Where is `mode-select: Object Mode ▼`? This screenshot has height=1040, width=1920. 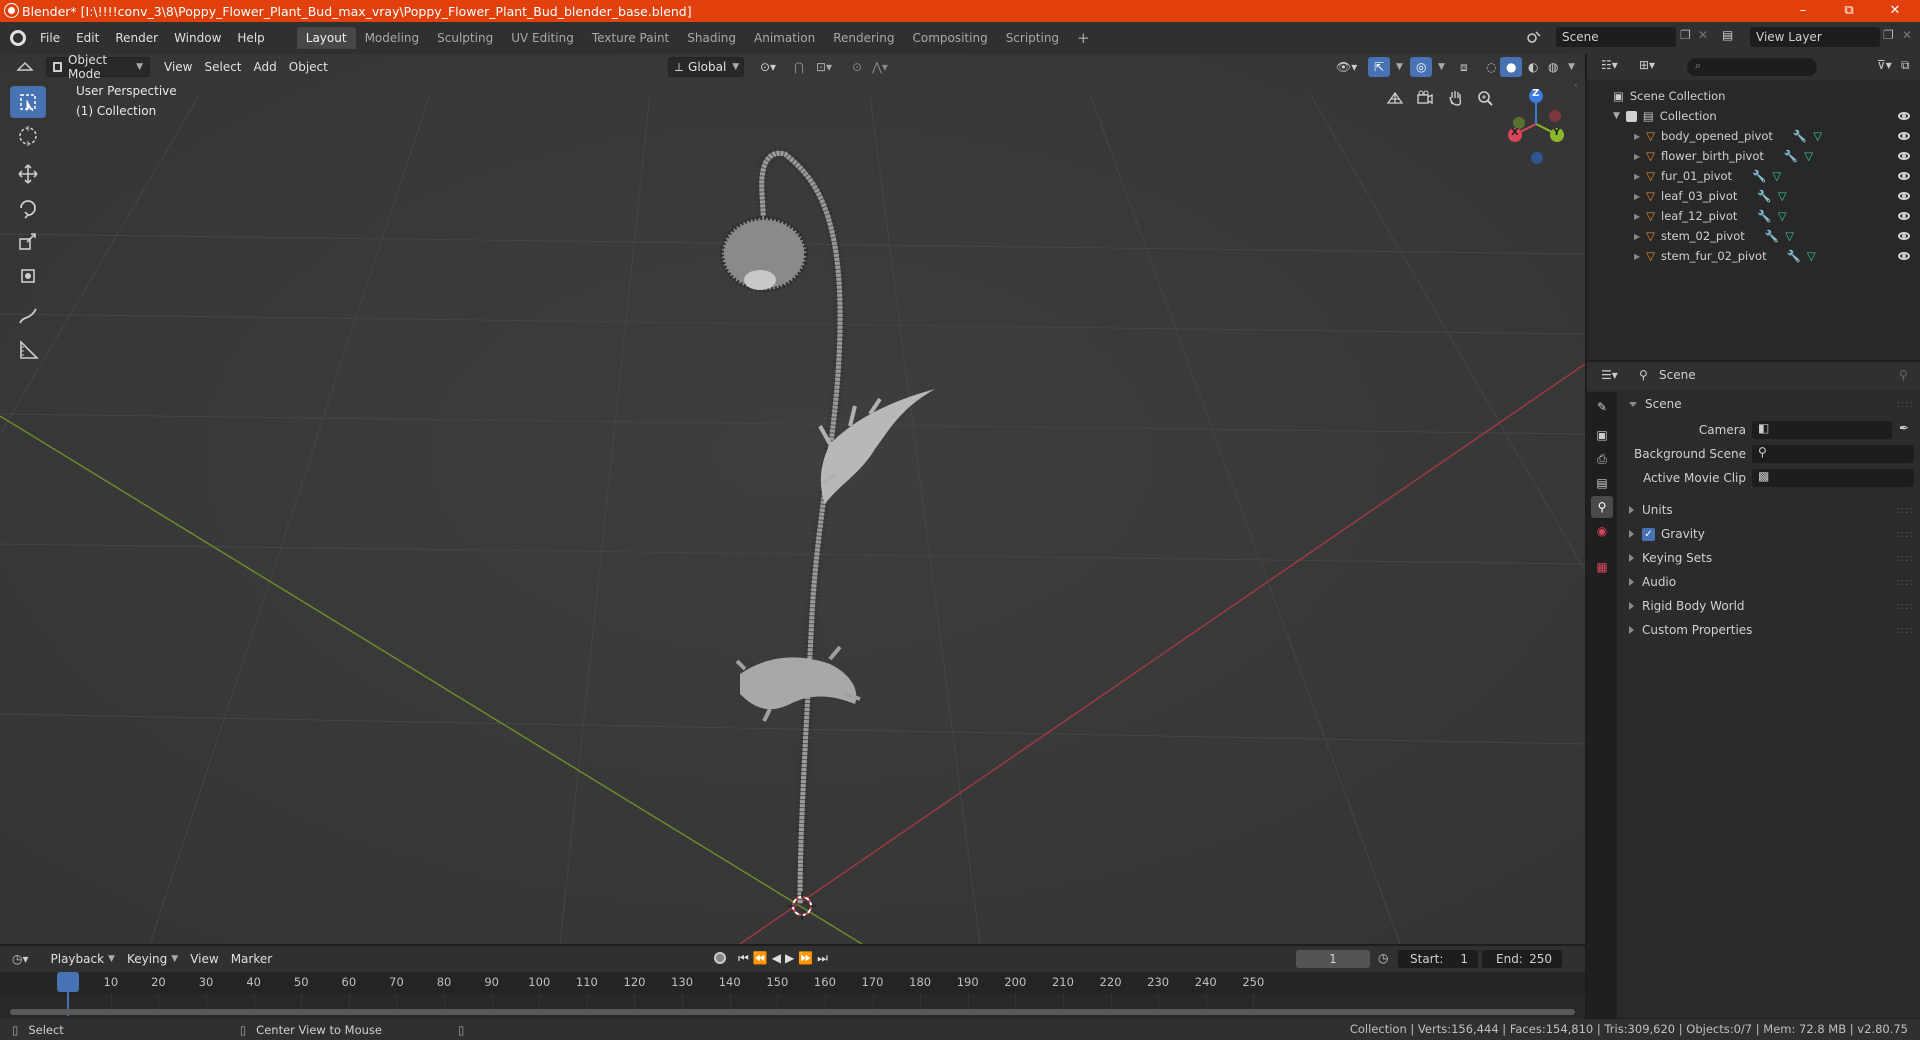 mode-select: Object Mode ▼ is located at coordinates (98, 67).